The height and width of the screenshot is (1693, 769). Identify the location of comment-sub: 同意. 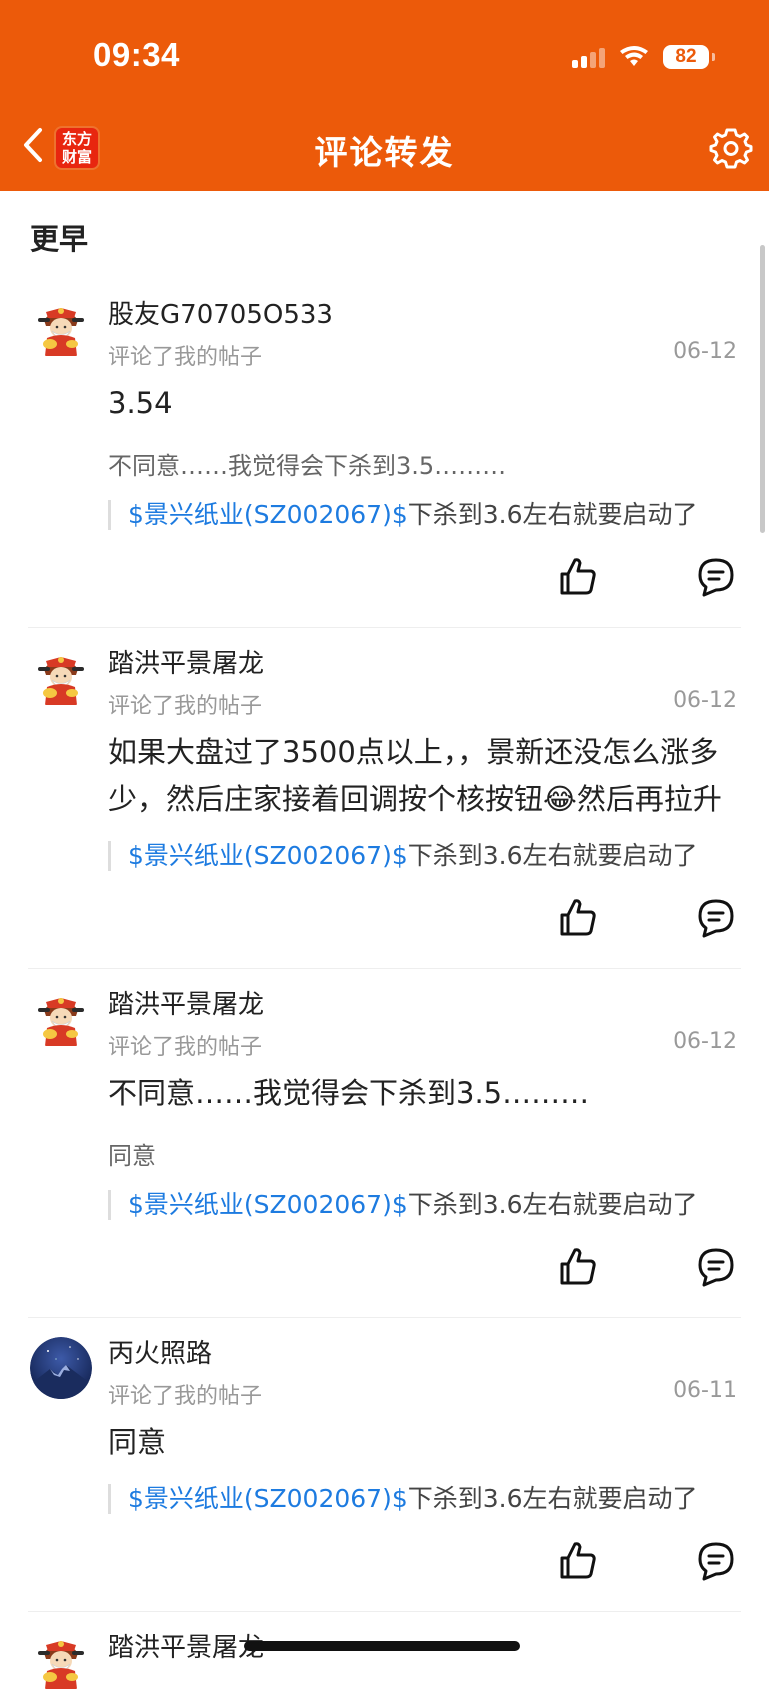
(132, 1156).